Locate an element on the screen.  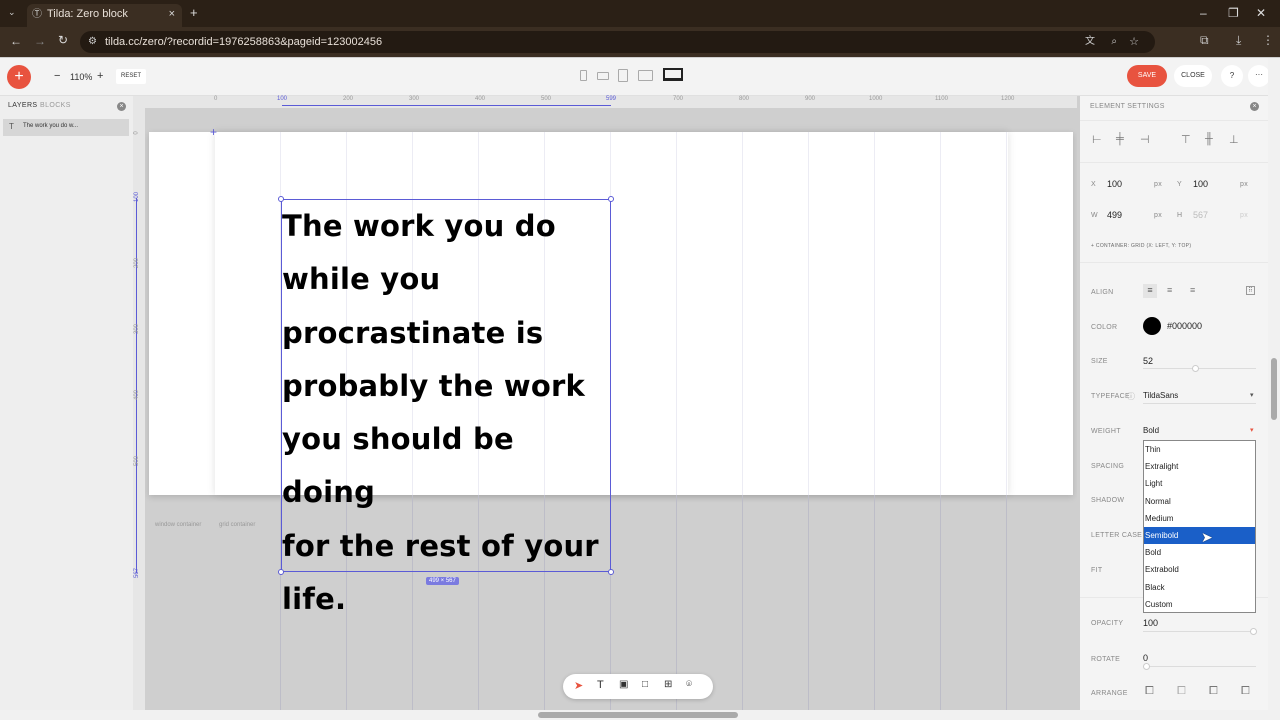
container-note: + CONTAINER: GRID (X: LEFT, Y: TOP) is located at coordinates (1141, 246).